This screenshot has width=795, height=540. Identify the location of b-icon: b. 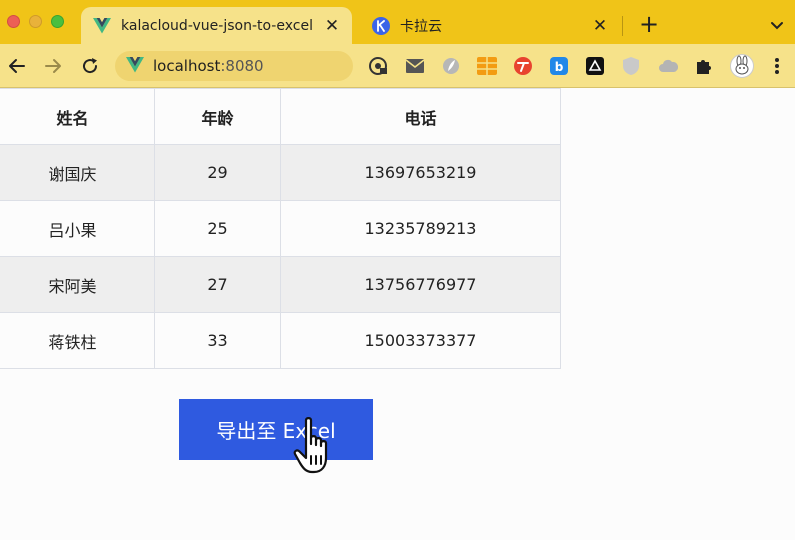
(559, 66).